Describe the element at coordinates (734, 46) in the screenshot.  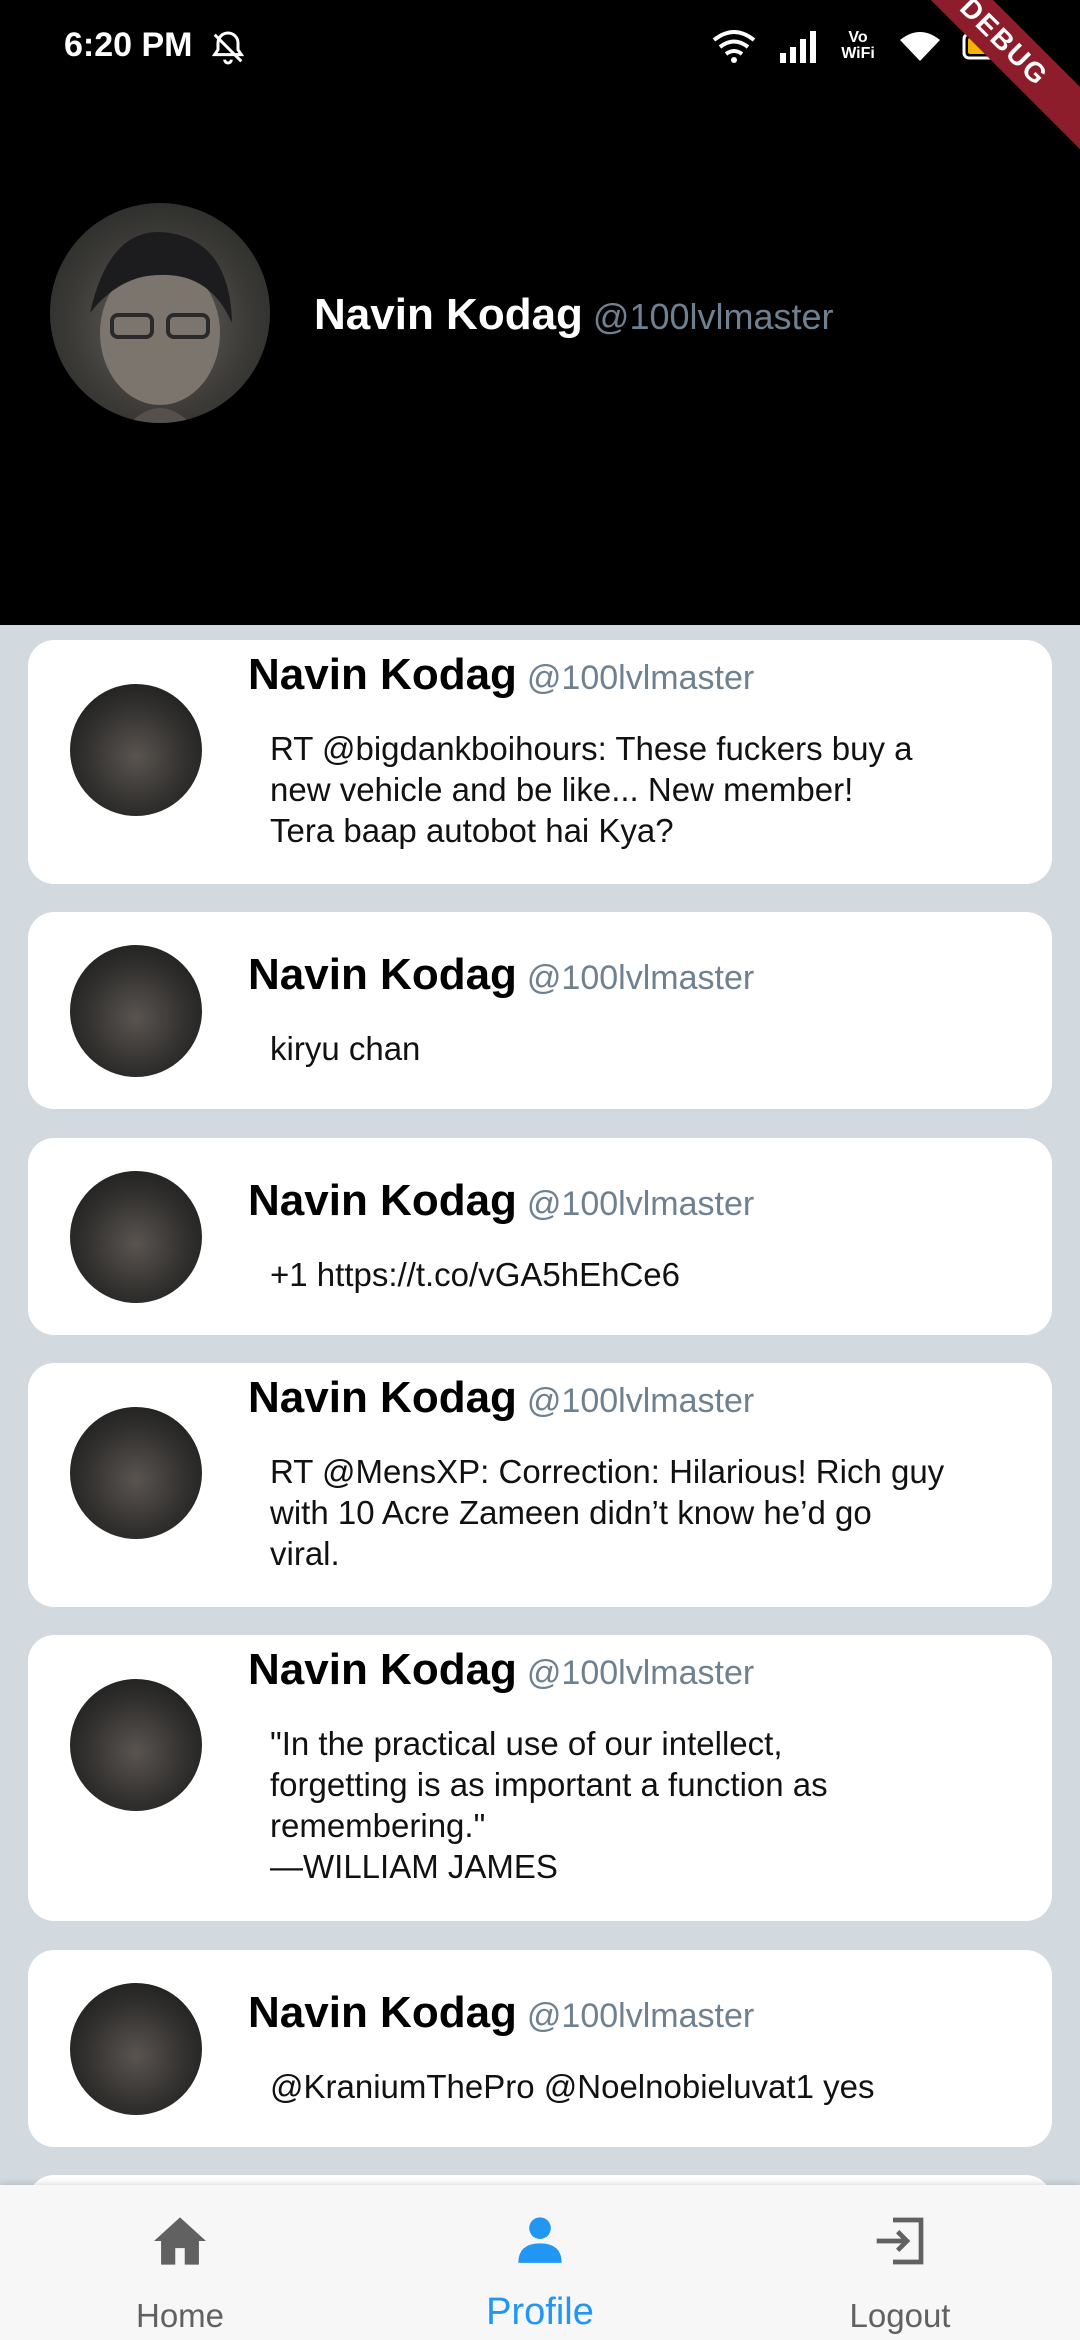
I see `wifi-link-icon` at that location.